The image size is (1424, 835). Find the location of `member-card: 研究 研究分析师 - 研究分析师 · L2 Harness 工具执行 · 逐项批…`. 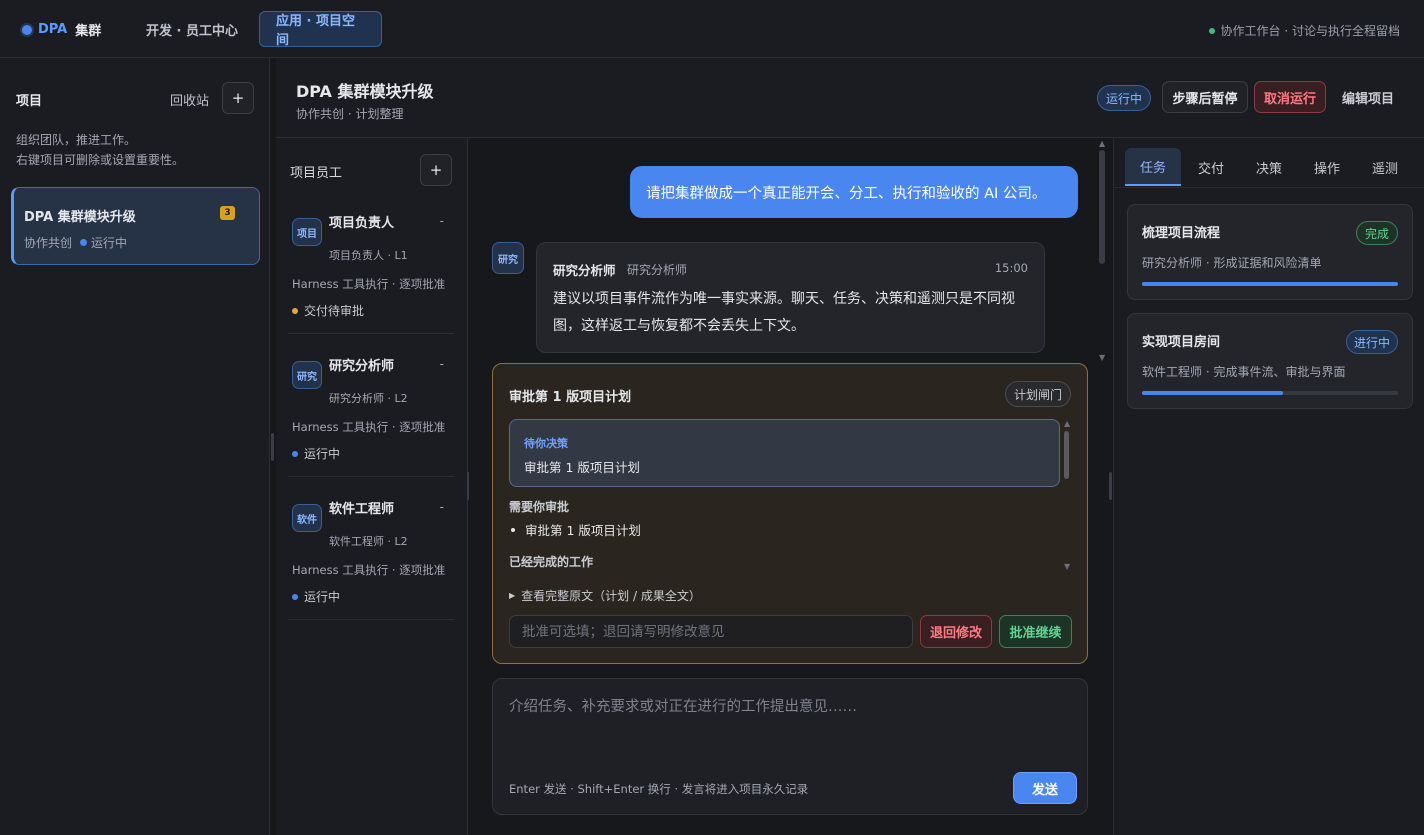

member-card: 研究 研究分析师 - 研究分析师 · L2 Harness 工具执行 · 逐项批… is located at coordinates (371, 412).